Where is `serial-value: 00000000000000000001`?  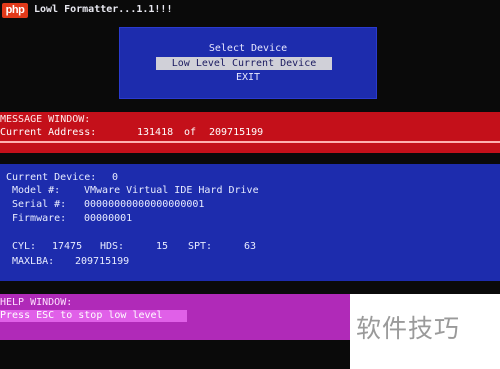
serial-value: 00000000000000000001 is located at coordinates (144, 204).